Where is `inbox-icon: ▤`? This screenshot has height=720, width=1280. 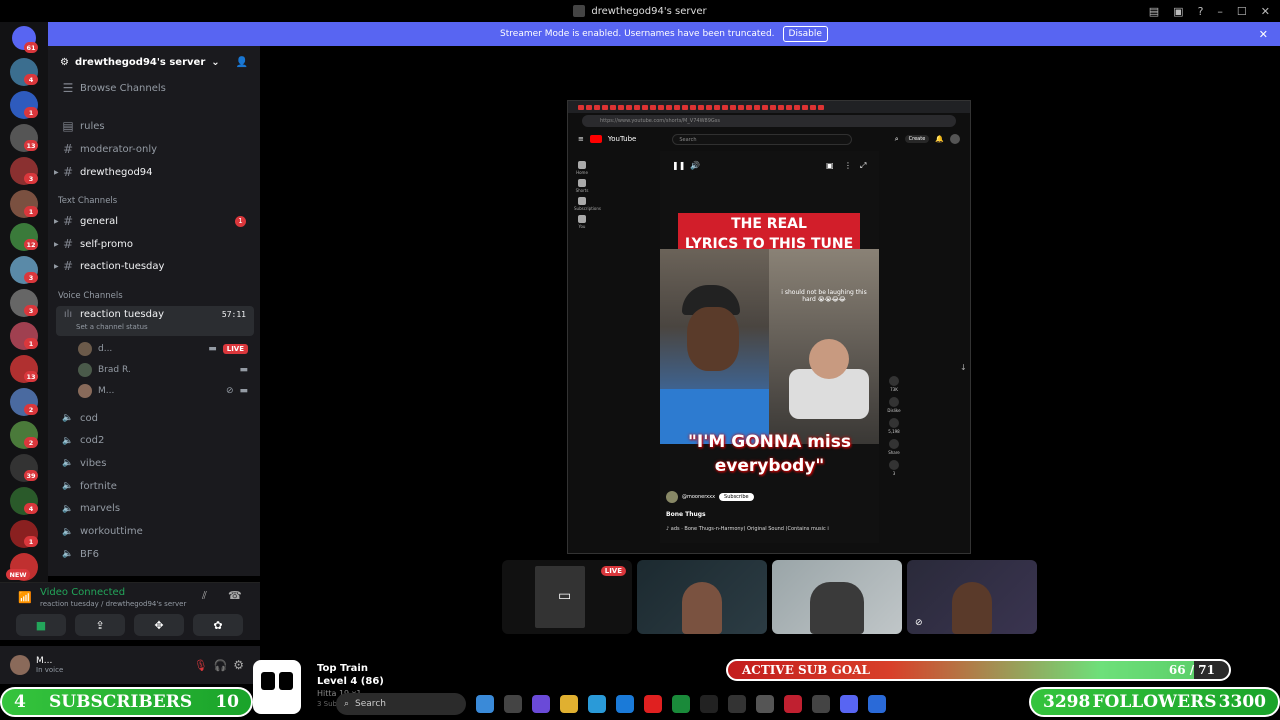
inbox-icon: ▤ is located at coordinates (1154, 11).